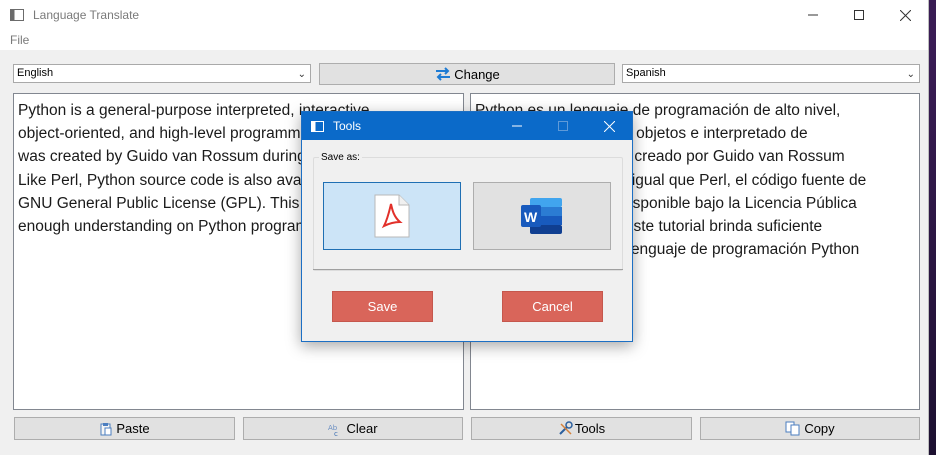 Image resolution: width=936 pixels, height=455 pixels. Describe the element at coordinates (443, 74) in the screenshot. I see `swap-icon` at that location.